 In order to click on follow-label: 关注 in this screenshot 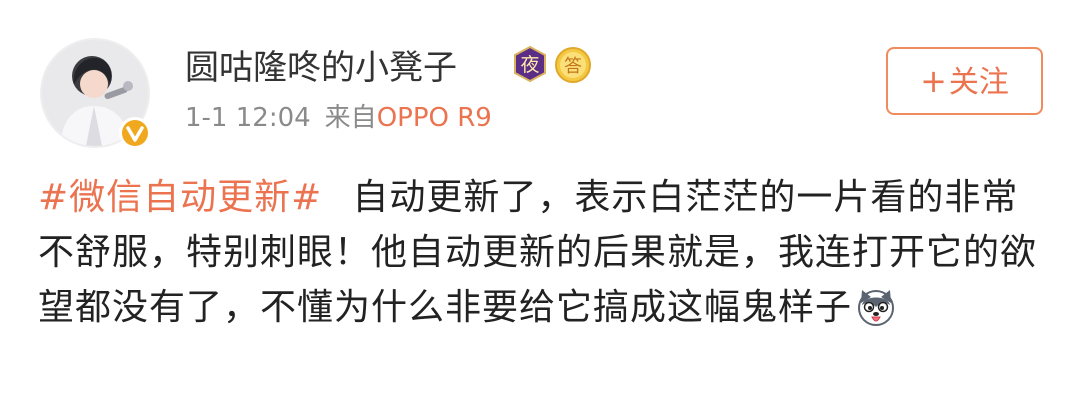, I will do `click(978, 82)`.